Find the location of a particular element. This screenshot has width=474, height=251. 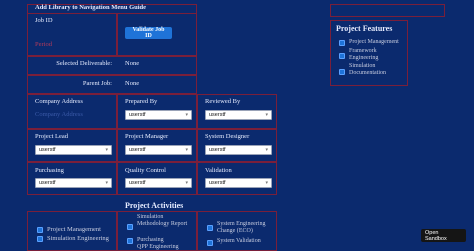

job-id-label: Job ID is located at coordinates (44, 20).